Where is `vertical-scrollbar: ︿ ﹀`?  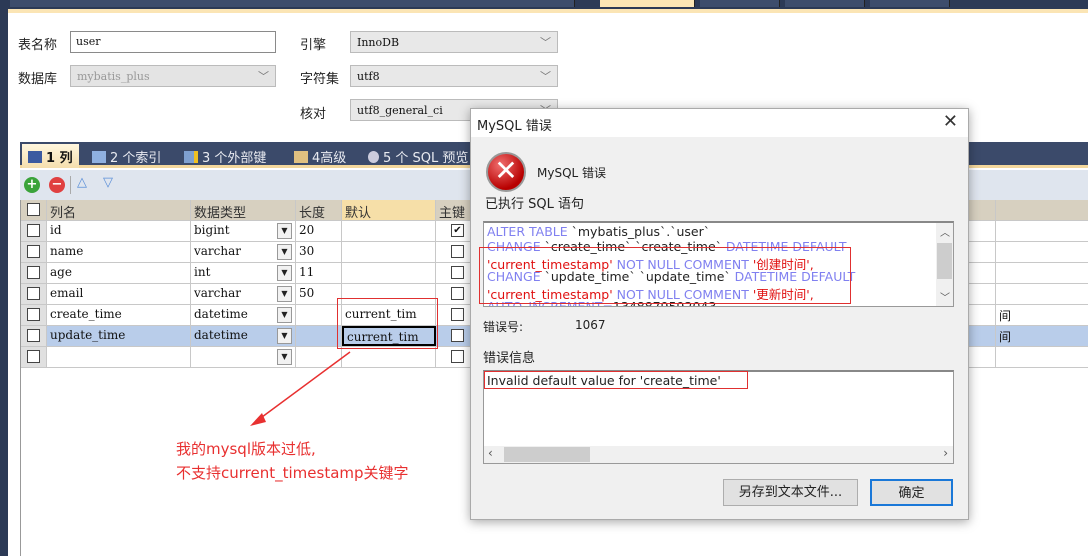 vertical-scrollbar: ︿ ﹀ is located at coordinates (944, 264).